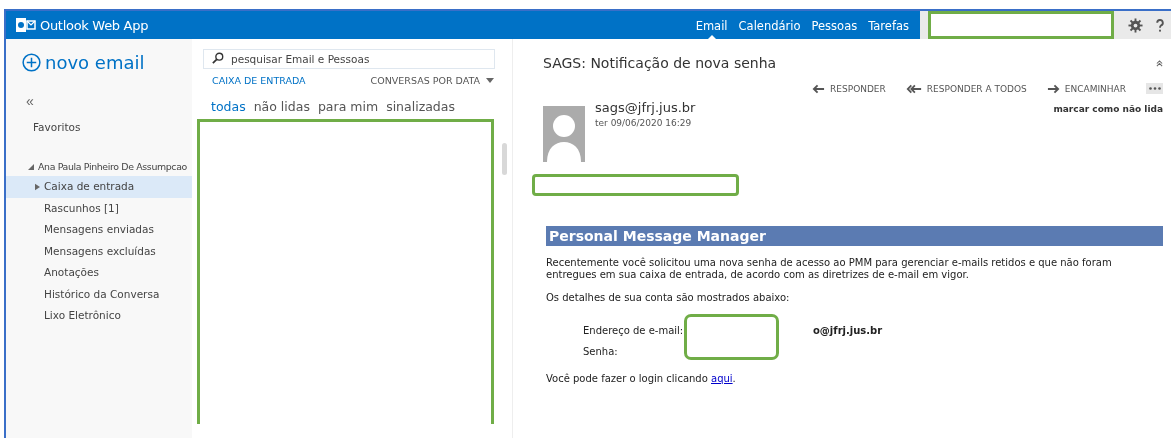  I want to click on settings-icon, so click(1135, 25).